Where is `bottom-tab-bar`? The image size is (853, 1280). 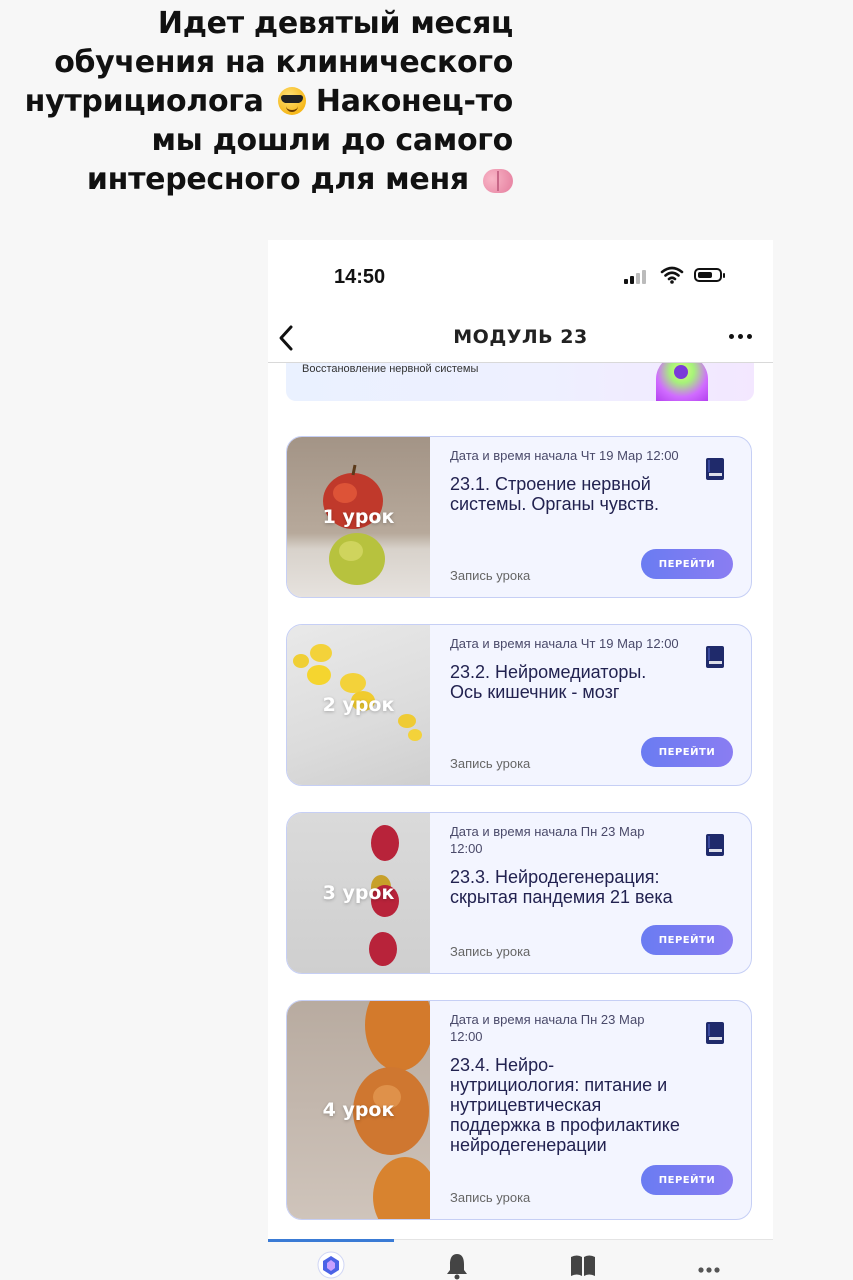 bottom-tab-bar is located at coordinates (520, 1259).